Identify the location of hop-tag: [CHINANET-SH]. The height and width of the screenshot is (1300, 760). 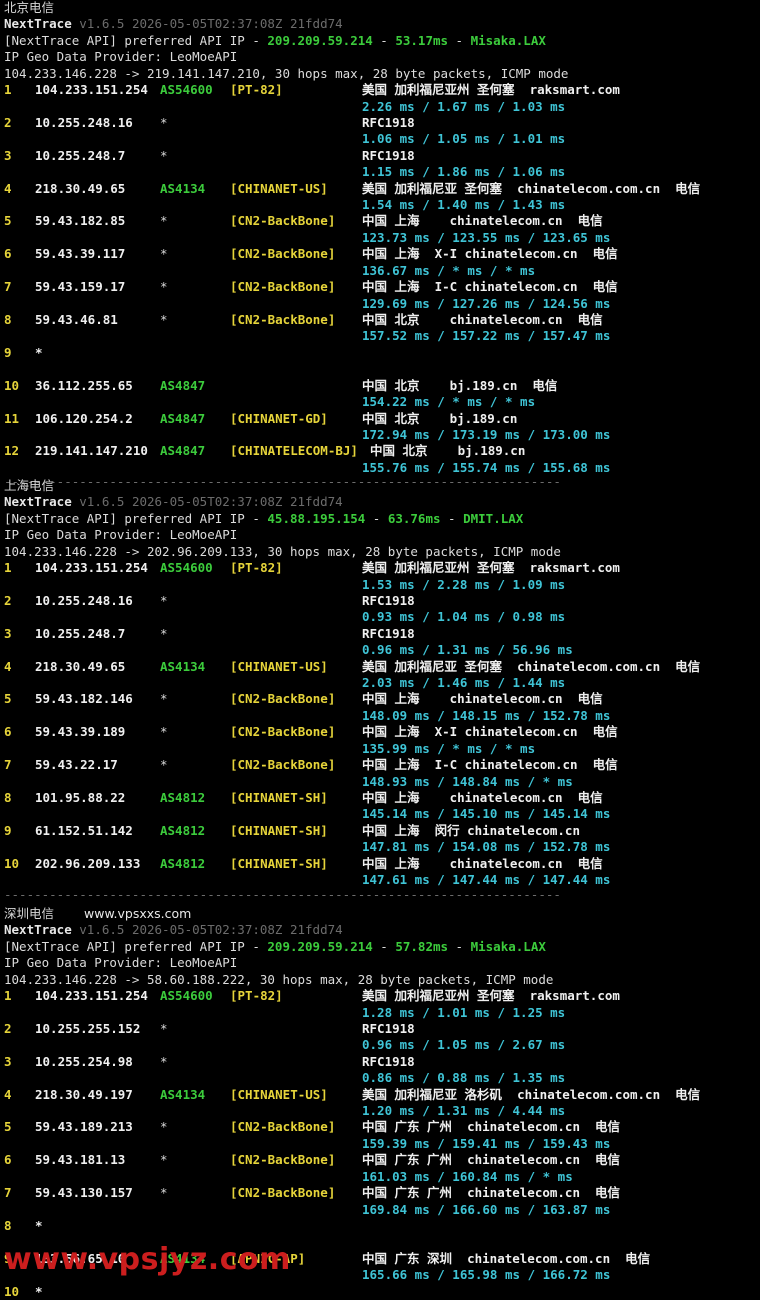
(279, 797).